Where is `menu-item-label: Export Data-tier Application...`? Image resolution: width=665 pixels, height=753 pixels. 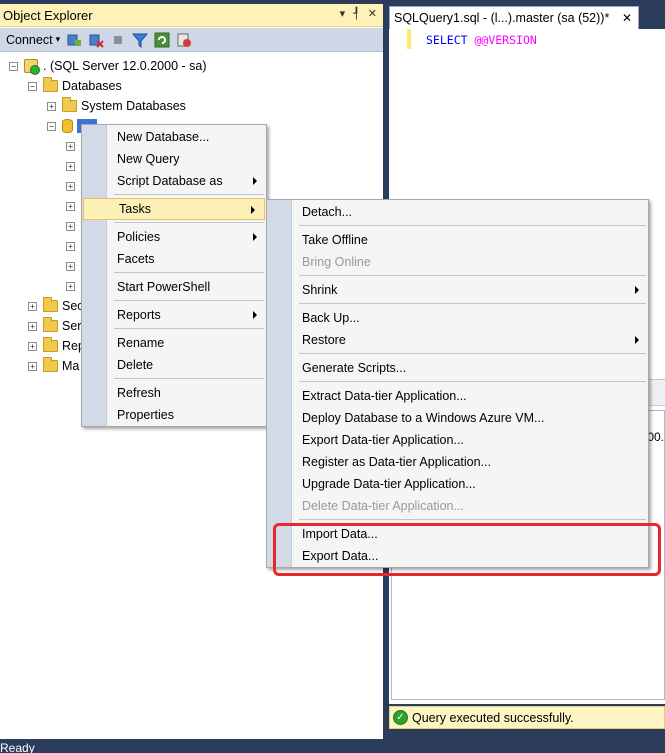 menu-item-label: Export Data-tier Application... is located at coordinates (383, 440).